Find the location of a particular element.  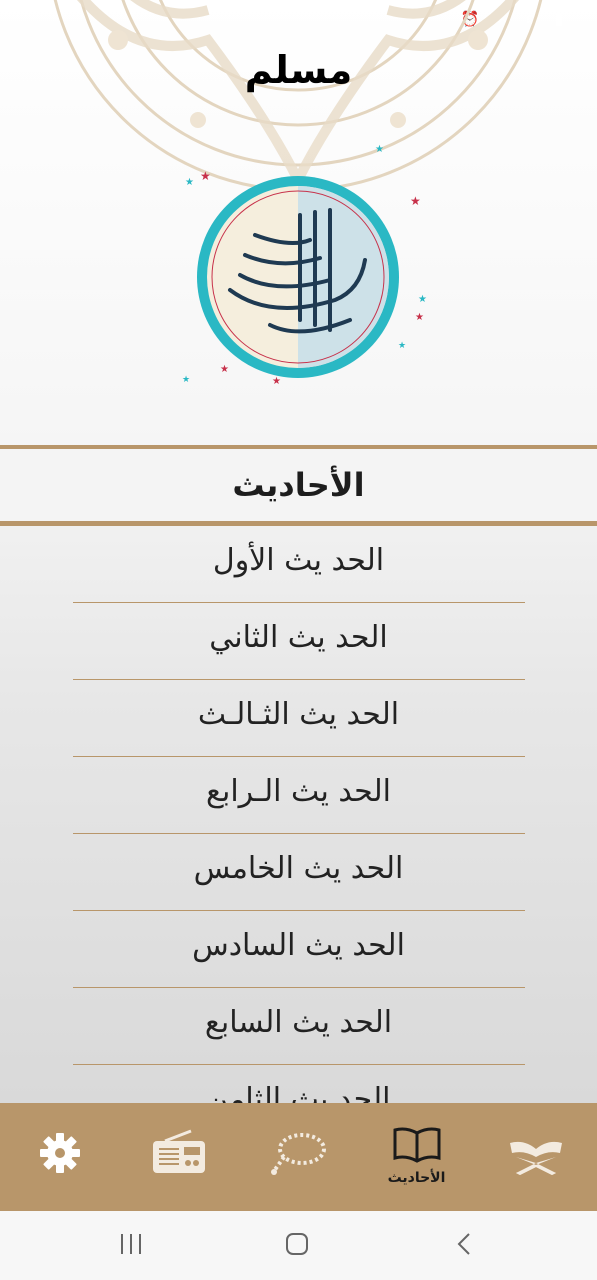

home-button is located at coordinates (297, 1244).